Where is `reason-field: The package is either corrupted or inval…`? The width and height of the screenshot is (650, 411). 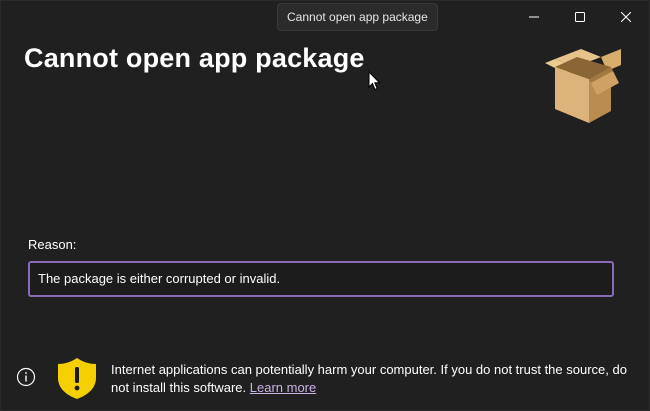
reason-field: The package is either corrupted or inval… is located at coordinates (321, 279).